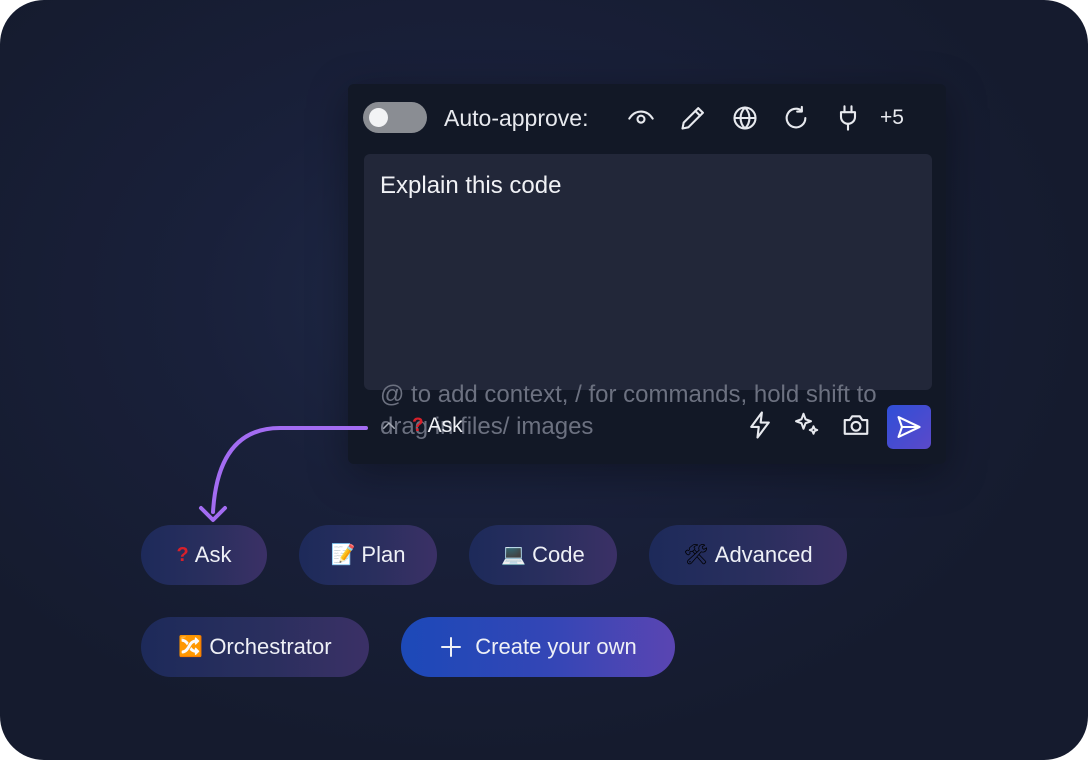 The height and width of the screenshot is (760, 1088). Describe the element at coordinates (270, 646) in the screenshot. I see `mode-chip-label: Orchestrator` at that location.